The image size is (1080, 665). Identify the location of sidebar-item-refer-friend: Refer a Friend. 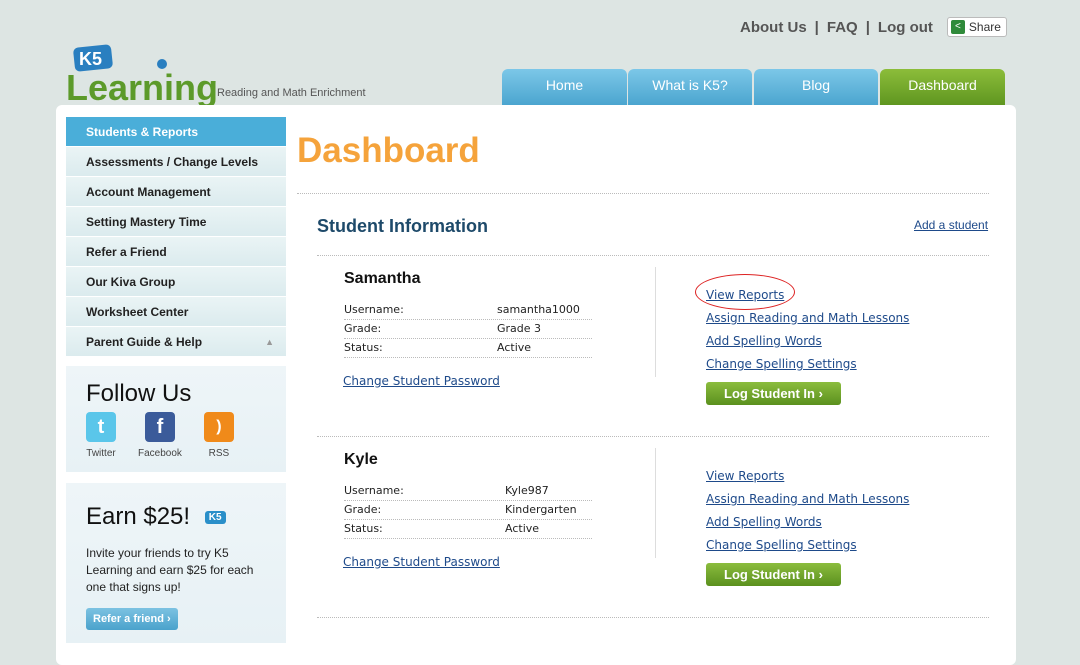
(176, 252).